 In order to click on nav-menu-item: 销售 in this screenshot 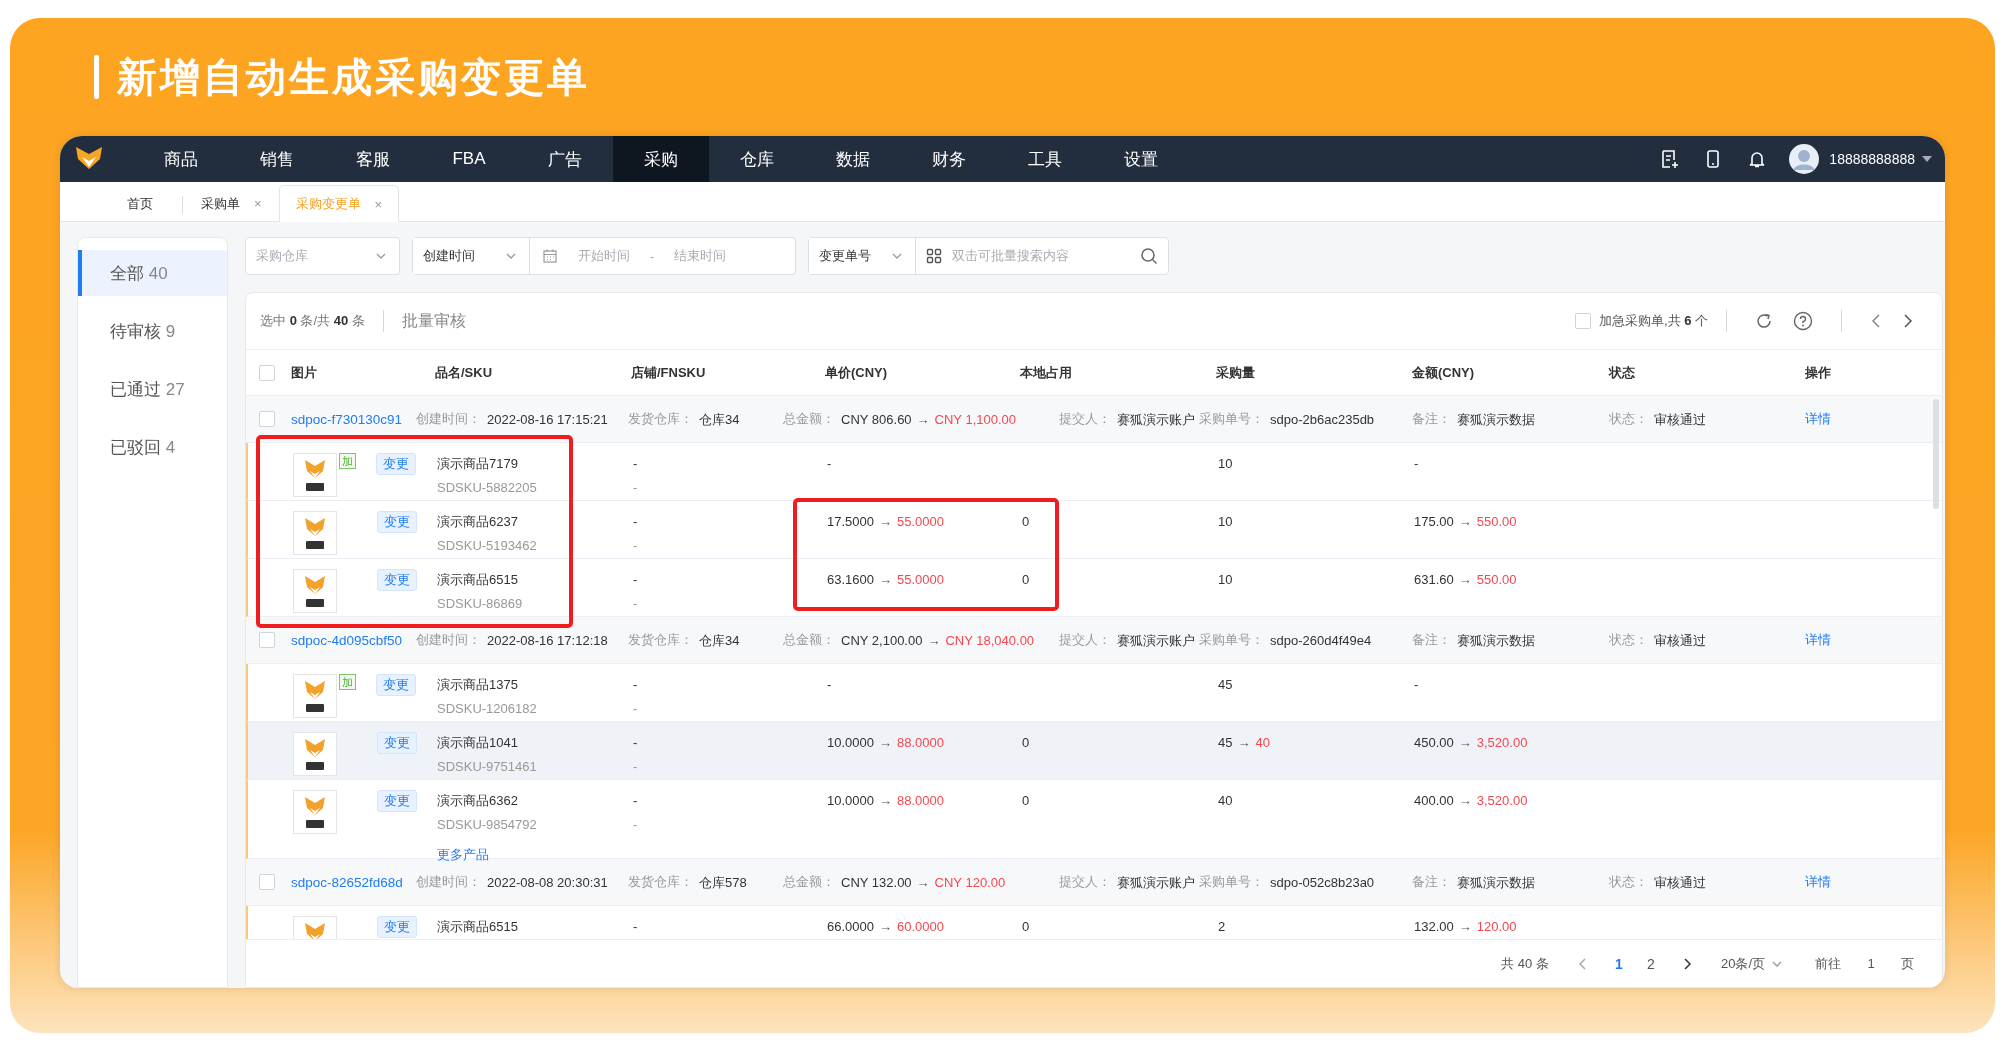, I will do `click(277, 159)`.